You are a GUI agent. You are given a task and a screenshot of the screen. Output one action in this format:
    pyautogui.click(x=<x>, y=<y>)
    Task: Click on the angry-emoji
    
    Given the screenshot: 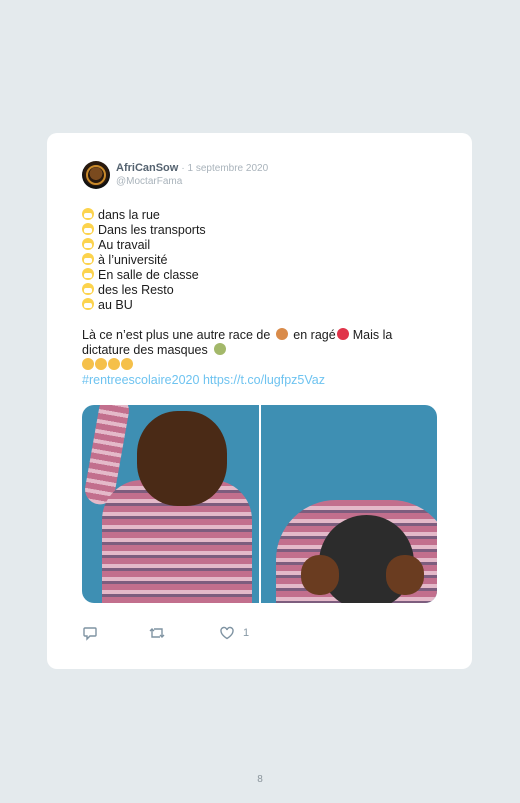 What is the action you would take?
    pyautogui.click(x=342, y=334)
    